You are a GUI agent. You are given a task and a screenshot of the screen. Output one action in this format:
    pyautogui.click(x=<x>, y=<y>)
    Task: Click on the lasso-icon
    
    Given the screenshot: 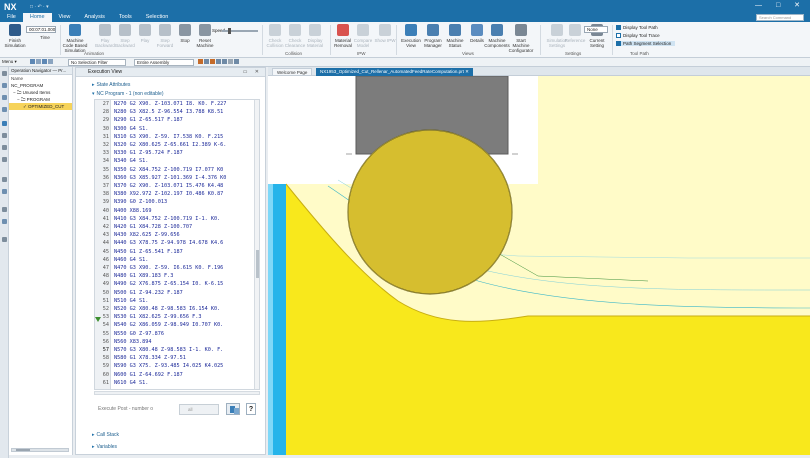 What is the action you would take?
    pyautogui.click(x=50, y=62)
    